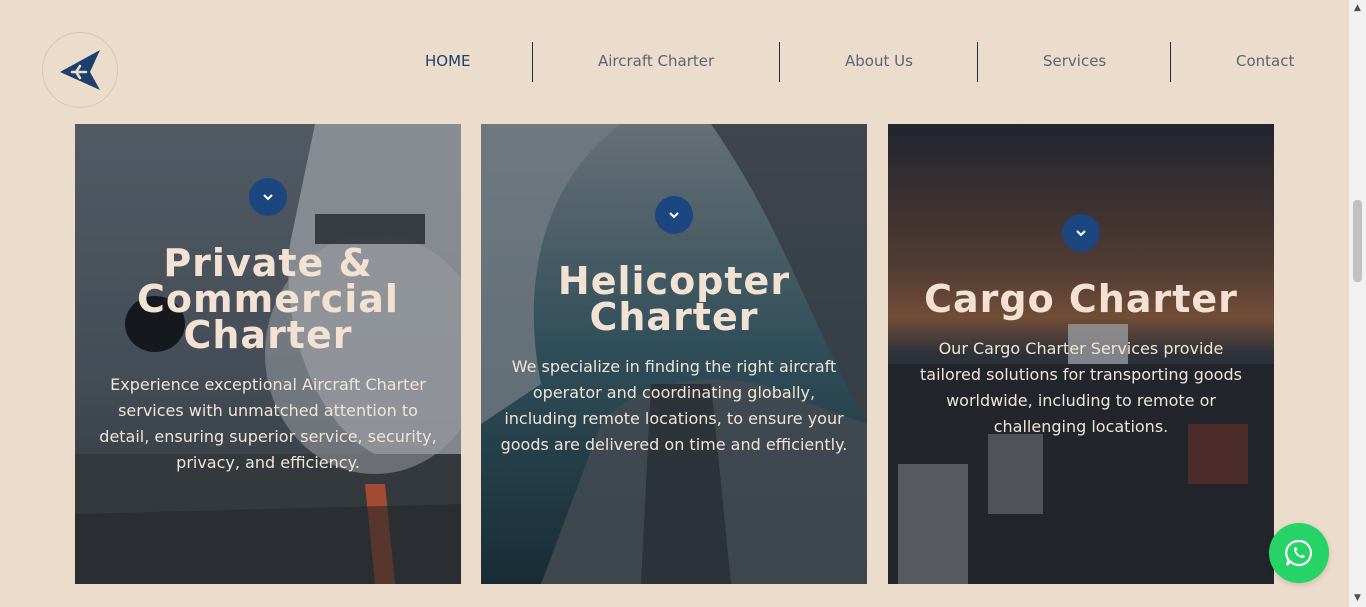 Image resolution: width=1366 pixels, height=607 pixels. I want to click on whatsapp-button, so click(1299, 553).